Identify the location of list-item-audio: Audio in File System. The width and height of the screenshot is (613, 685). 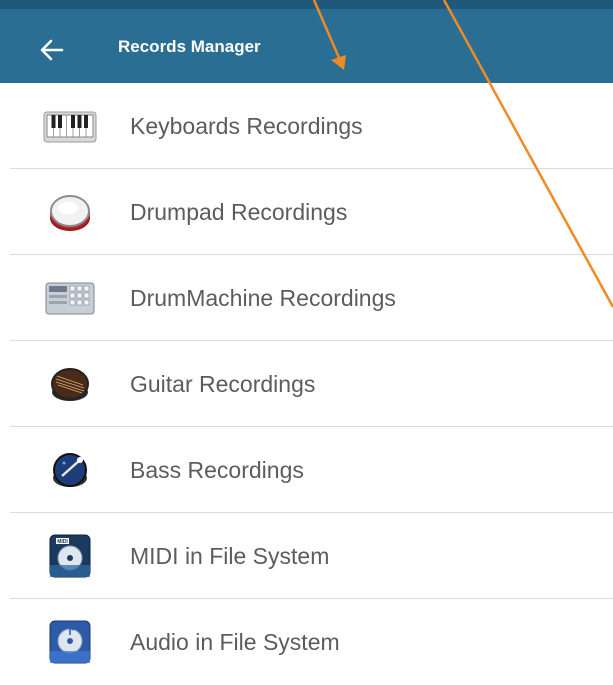
(306, 642).